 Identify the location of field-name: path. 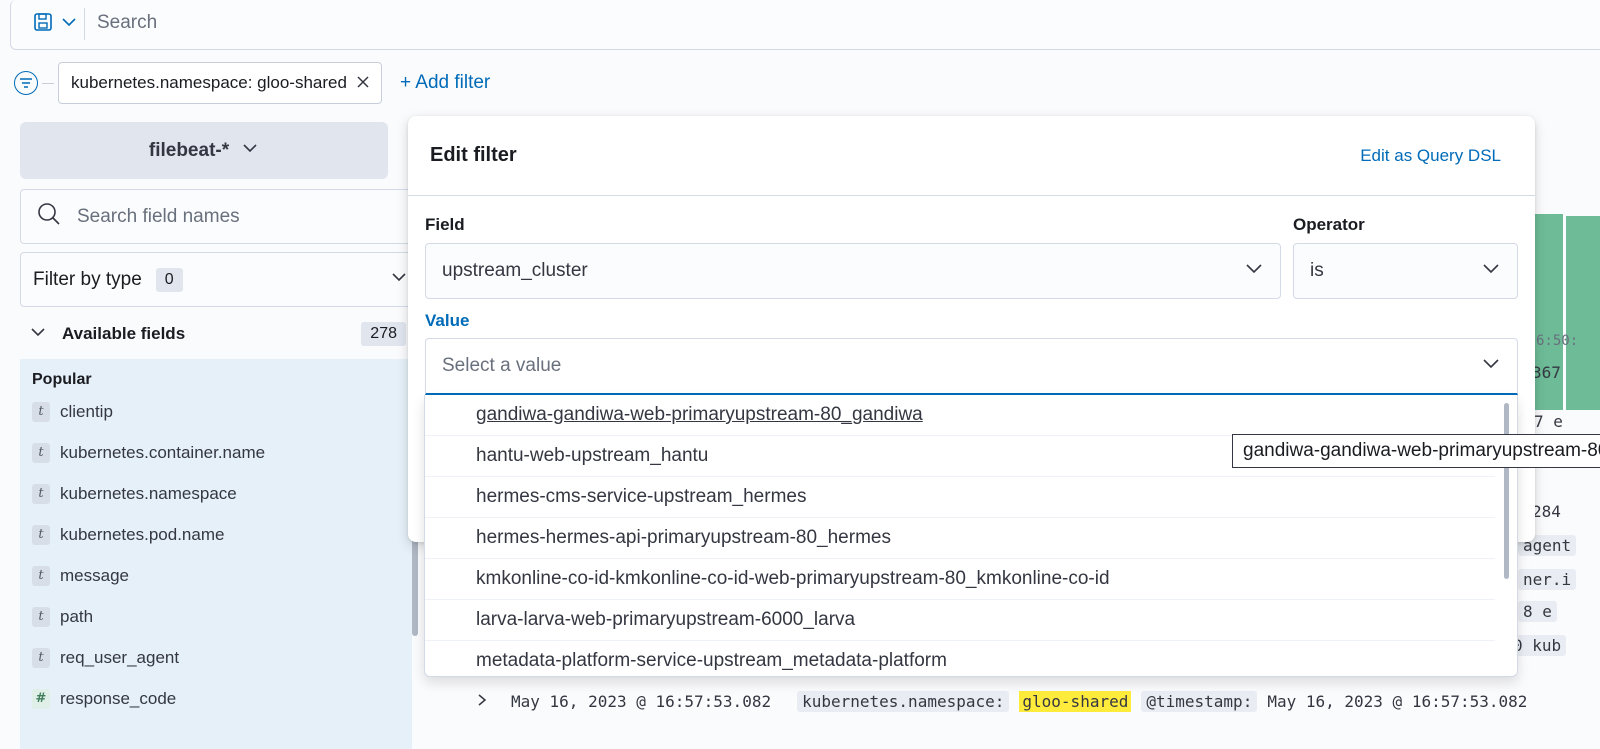
(77, 616).